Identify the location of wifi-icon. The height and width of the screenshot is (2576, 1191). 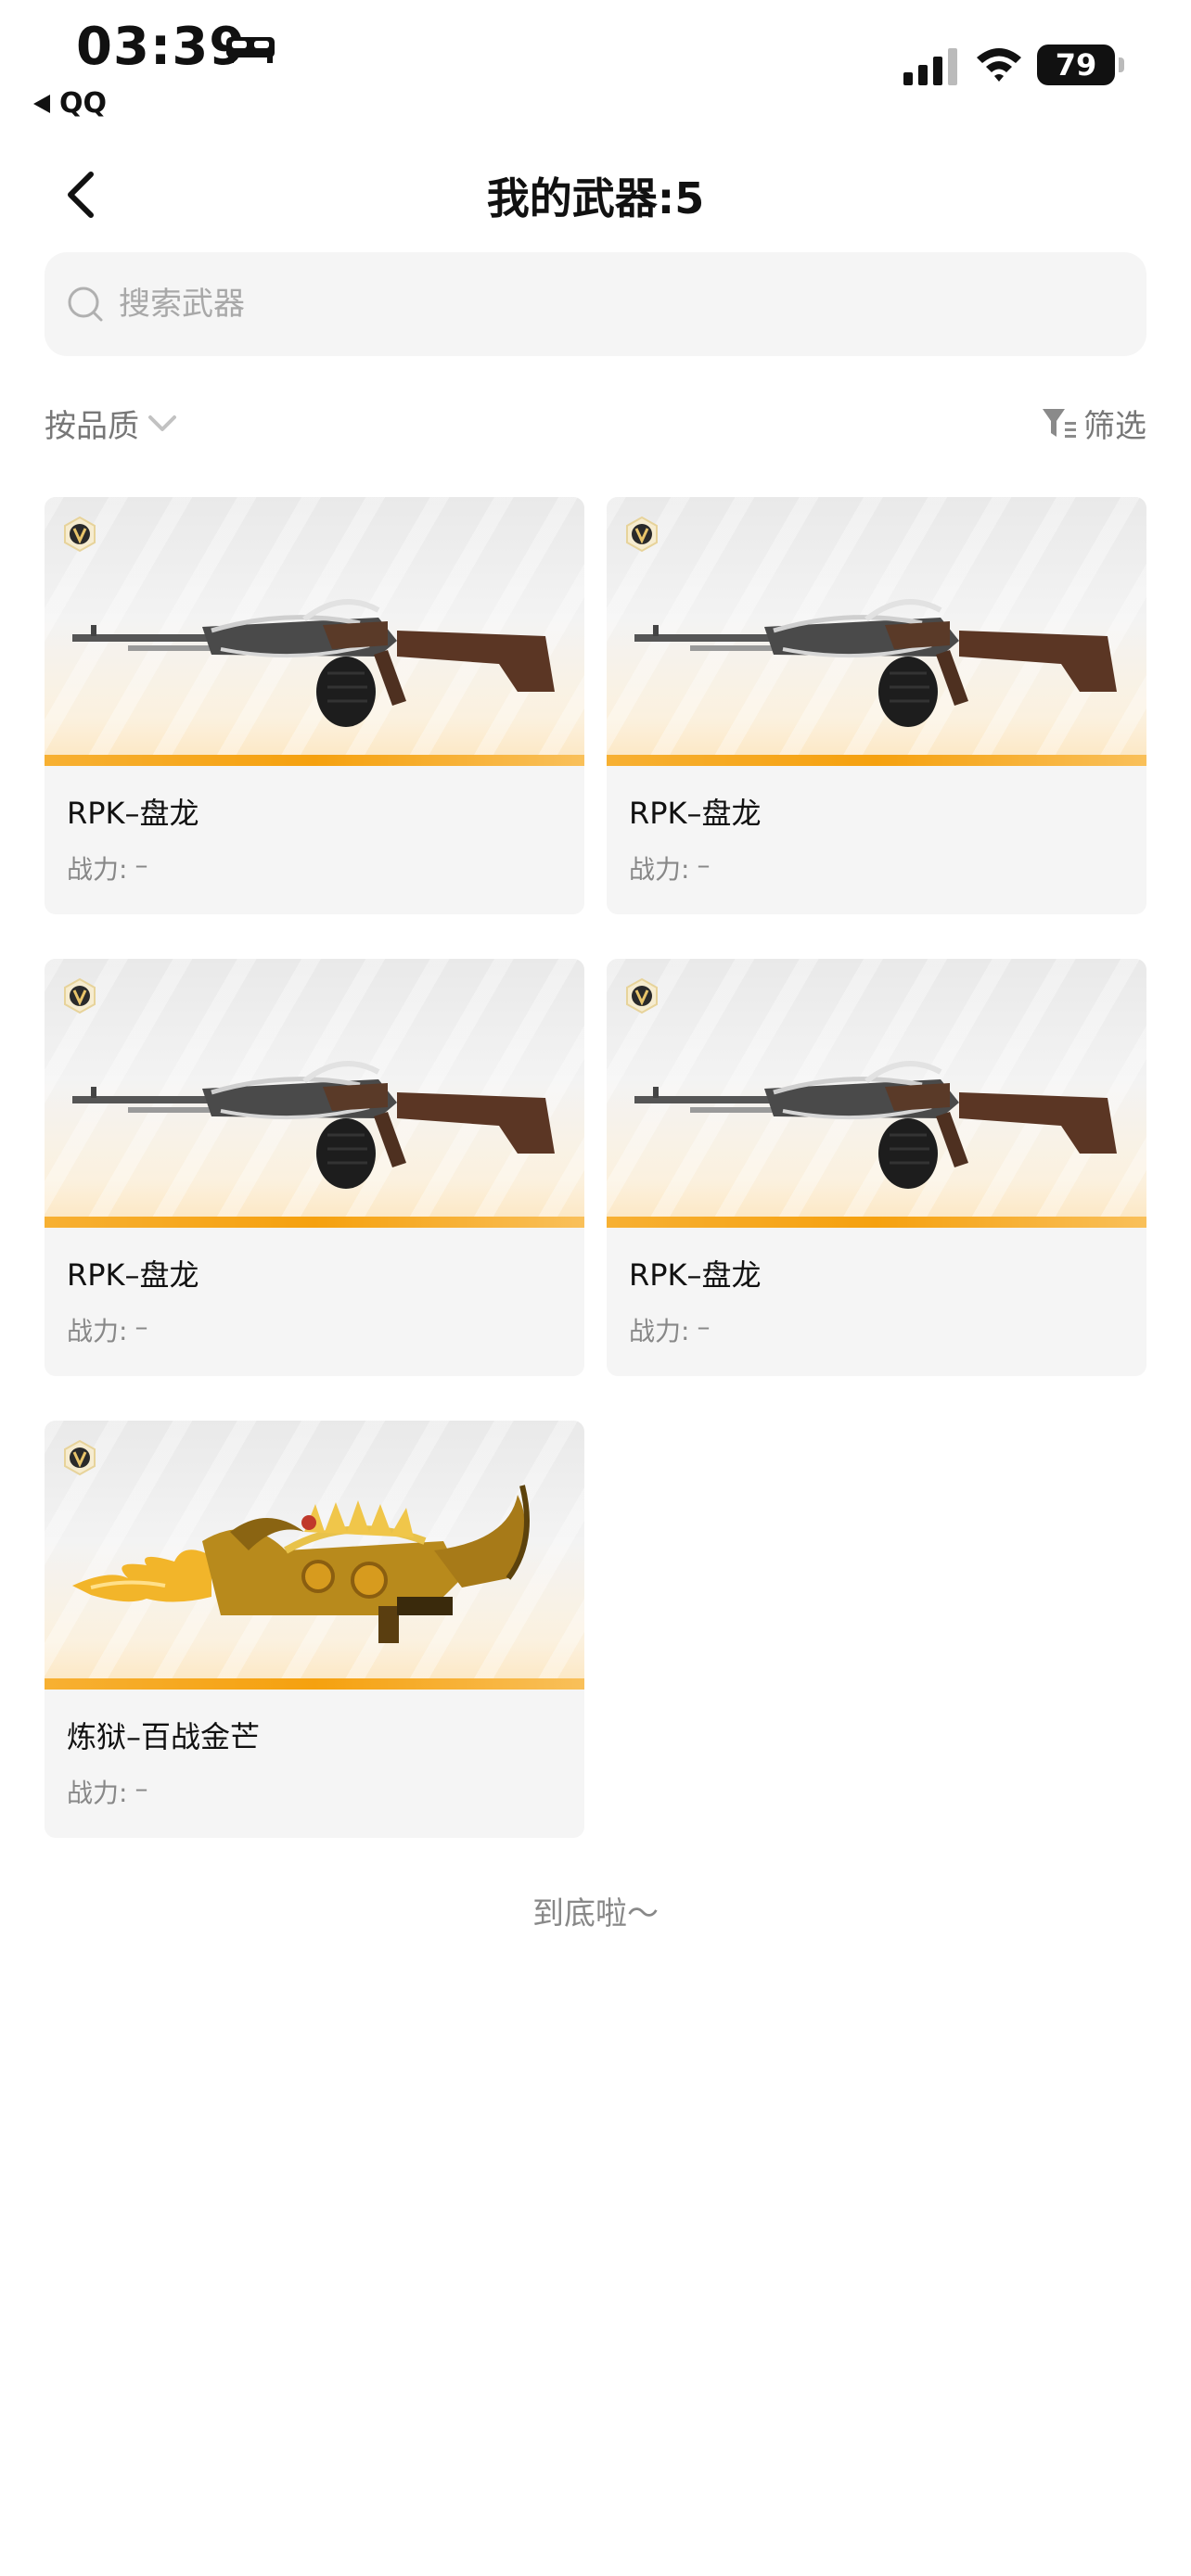
(999, 65).